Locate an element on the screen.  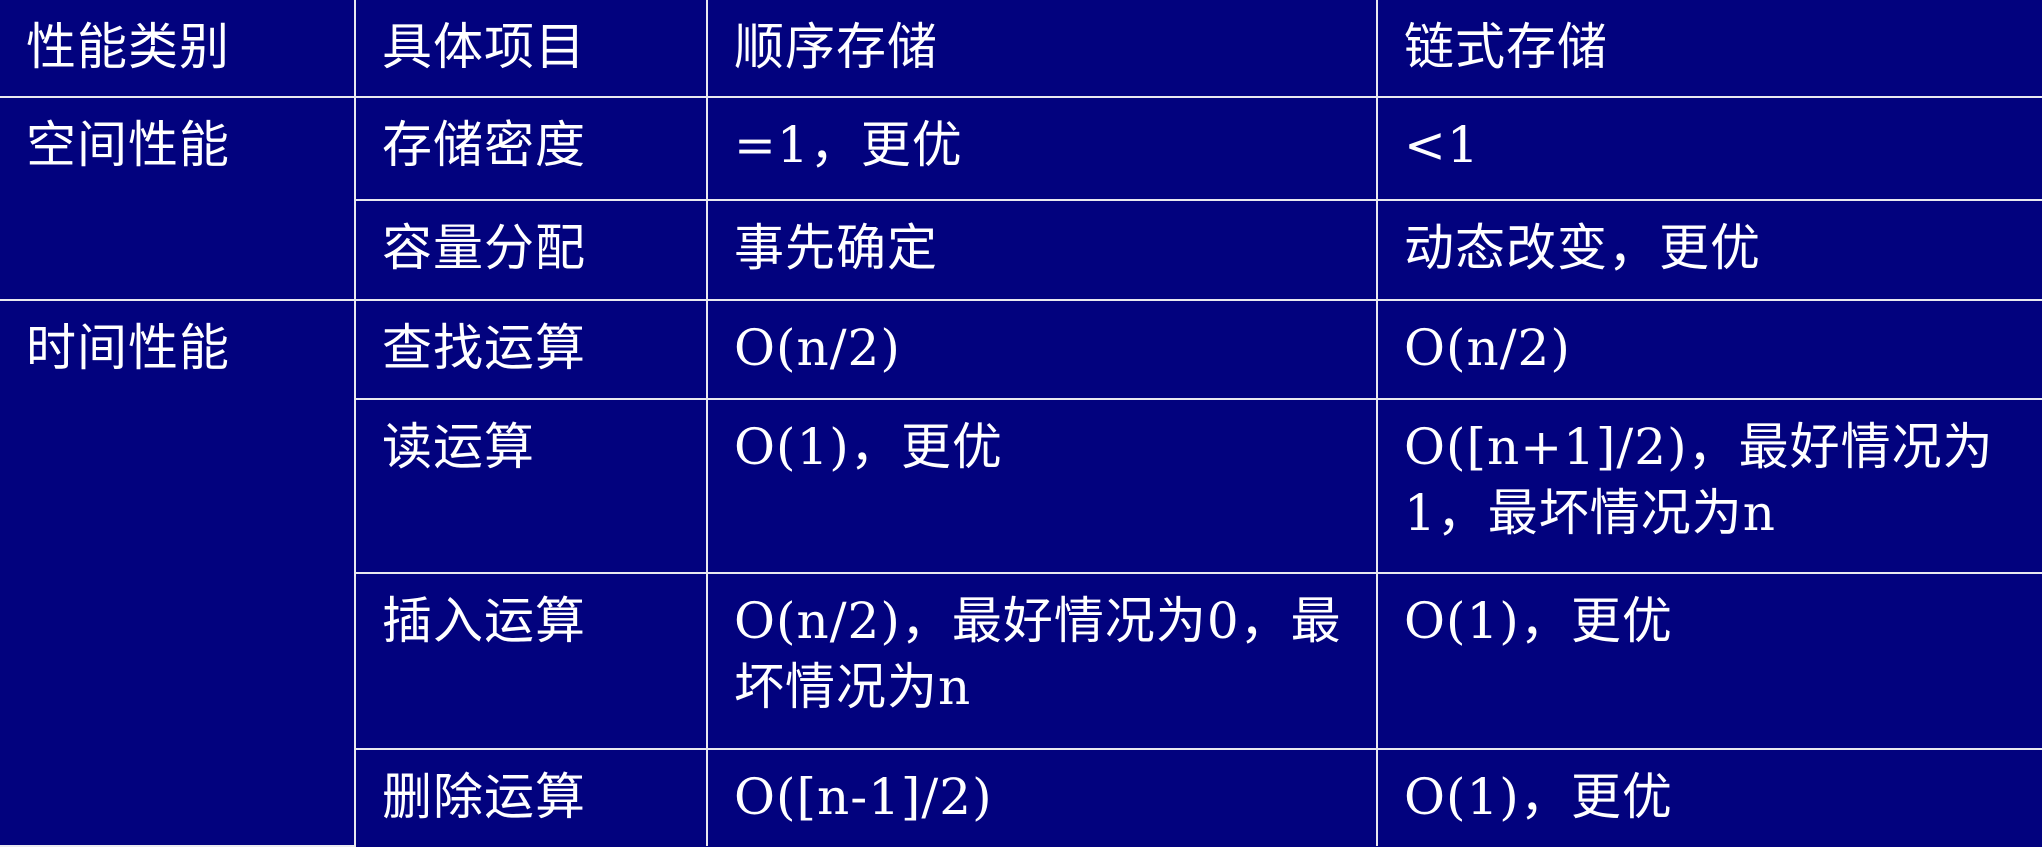
item-cell: 存储密度 is located at coordinates (531, 148).